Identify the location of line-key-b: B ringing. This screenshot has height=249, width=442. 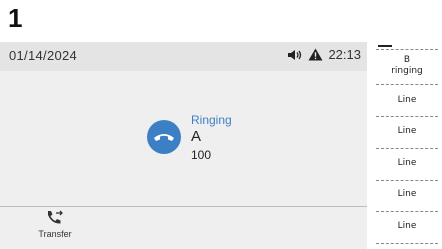
(407, 66).